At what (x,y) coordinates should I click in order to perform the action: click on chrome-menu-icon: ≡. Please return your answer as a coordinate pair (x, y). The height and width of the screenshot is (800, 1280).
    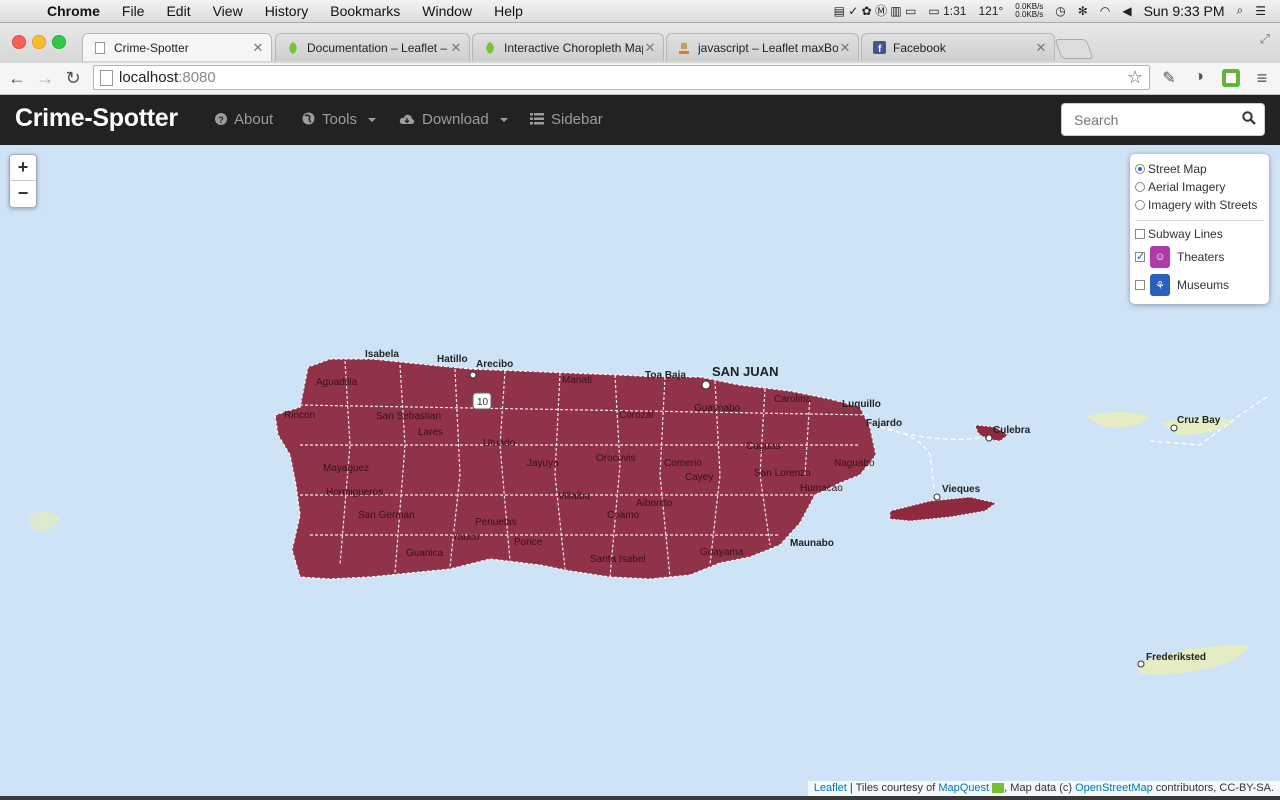
    Looking at the image, I should click on (1262, 78).